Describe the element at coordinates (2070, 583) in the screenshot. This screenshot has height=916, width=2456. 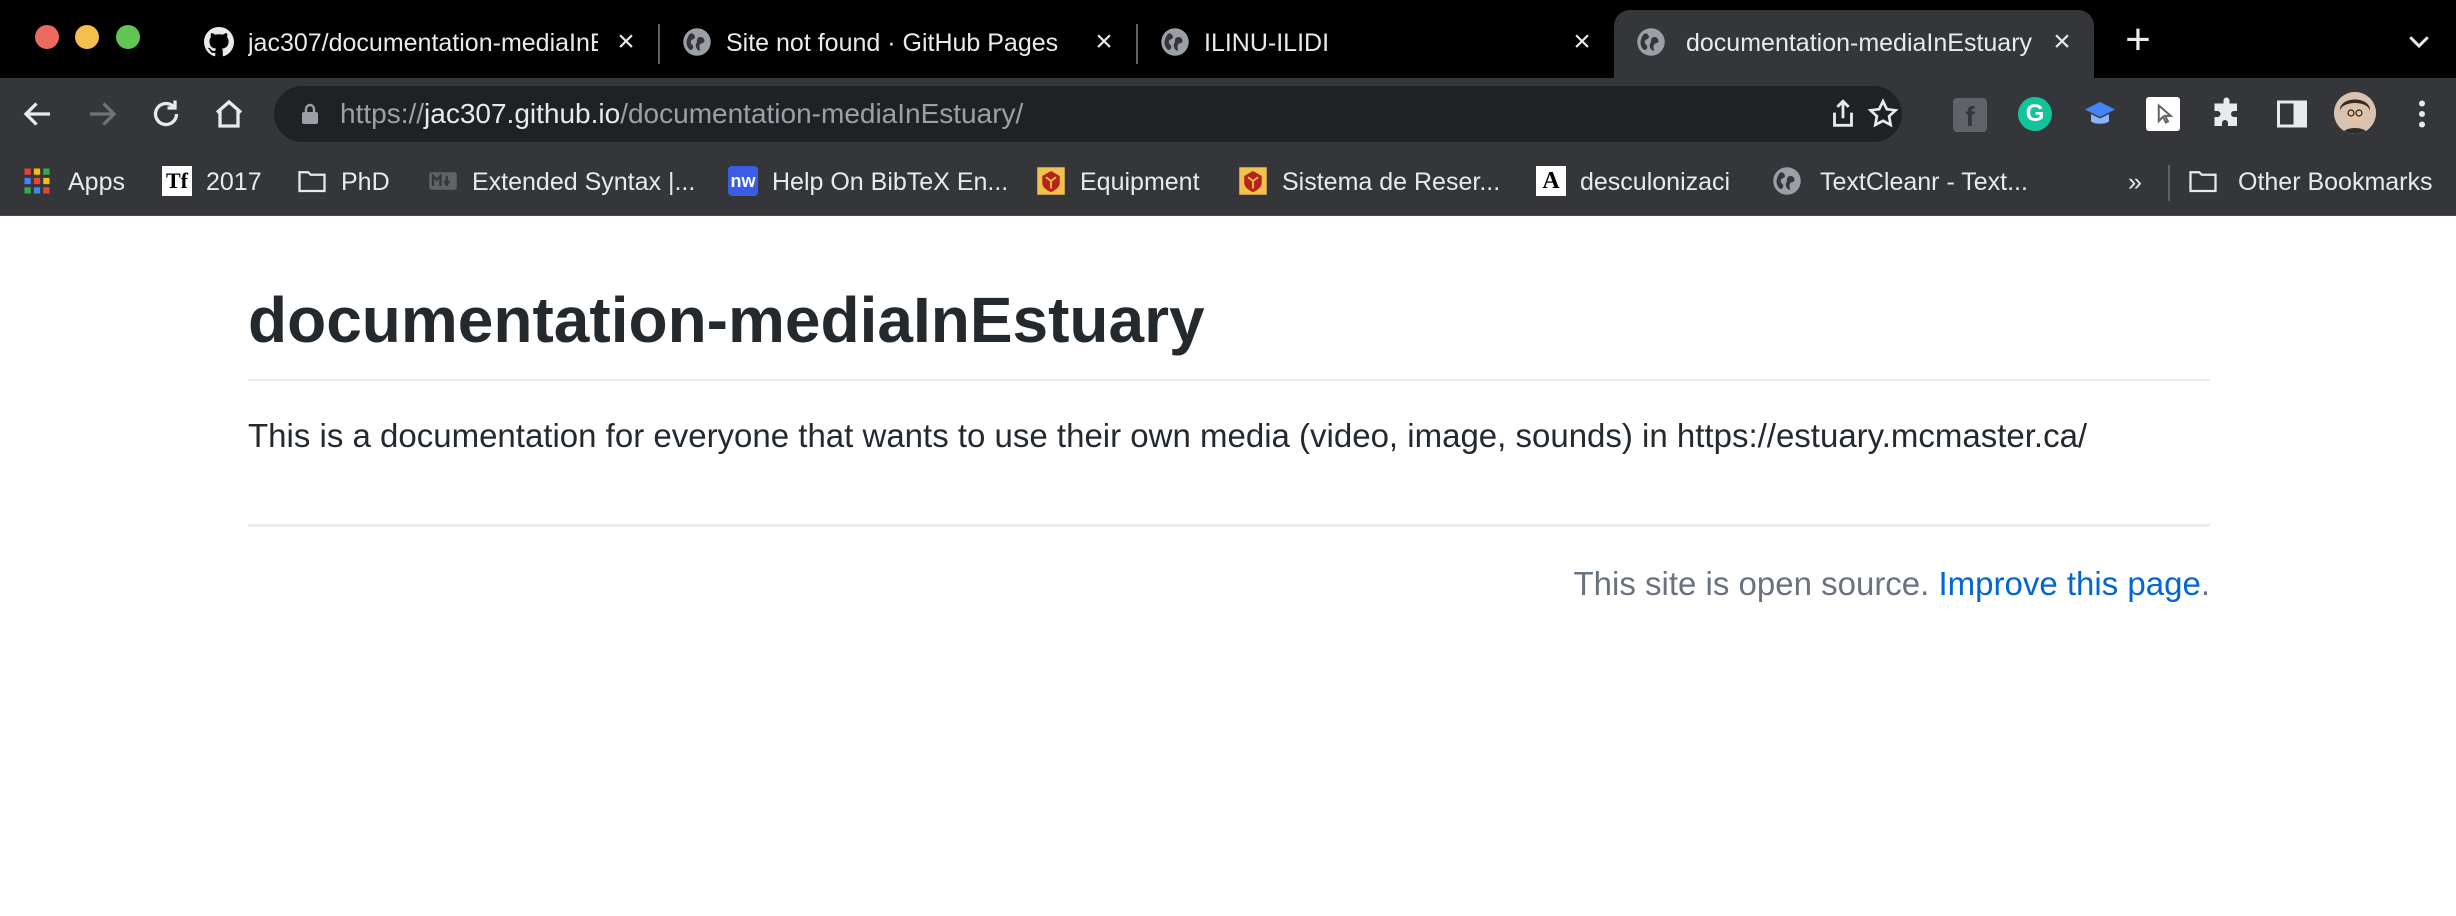
I see `improve-page-link: Improve this page` at that location.